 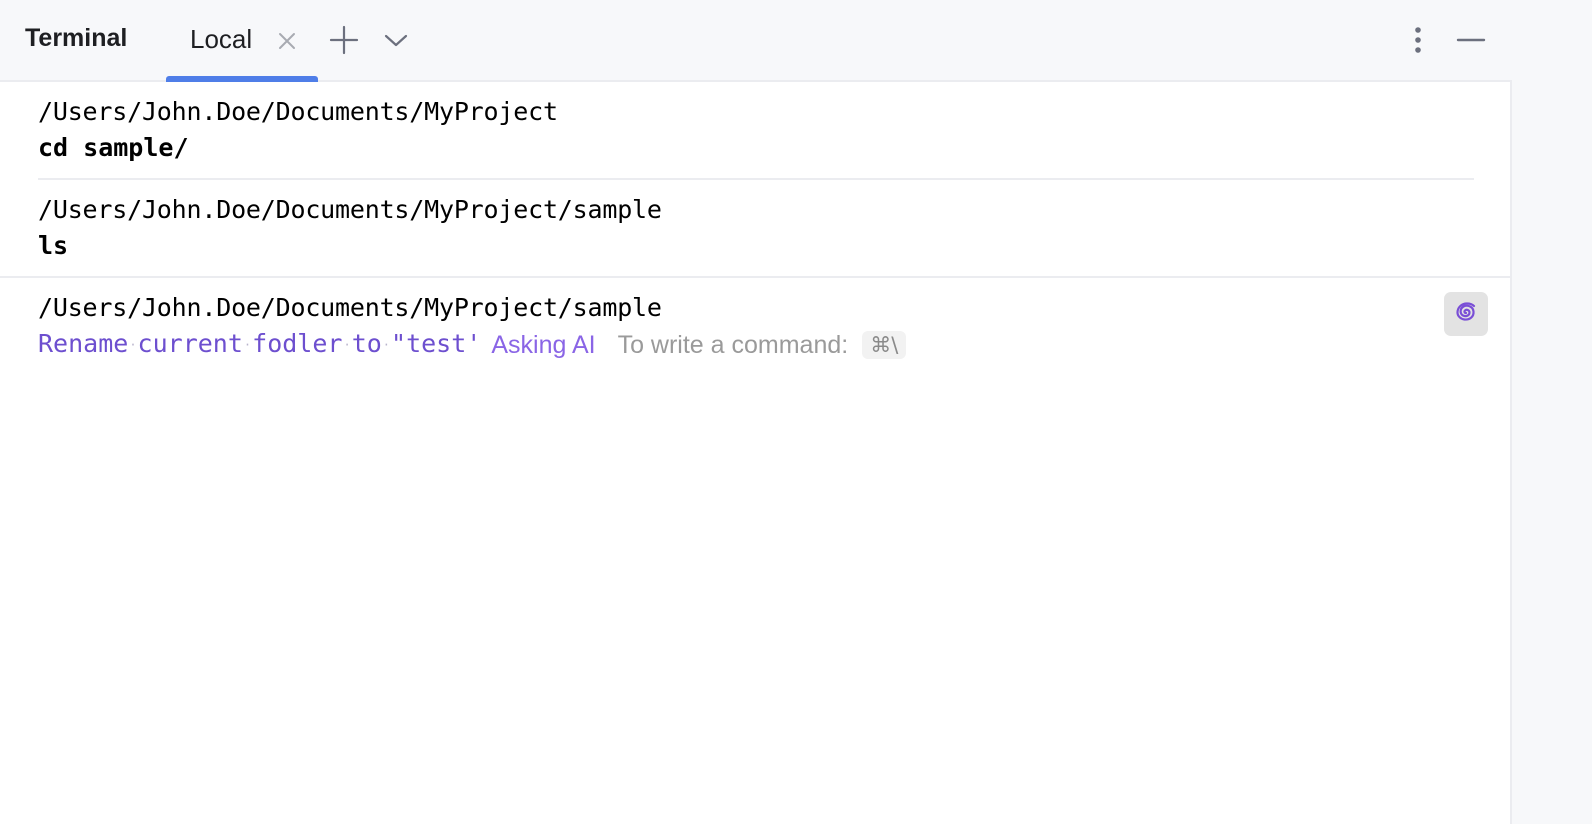 I want to click on tab-label: Local, so click(x=221, y=39).